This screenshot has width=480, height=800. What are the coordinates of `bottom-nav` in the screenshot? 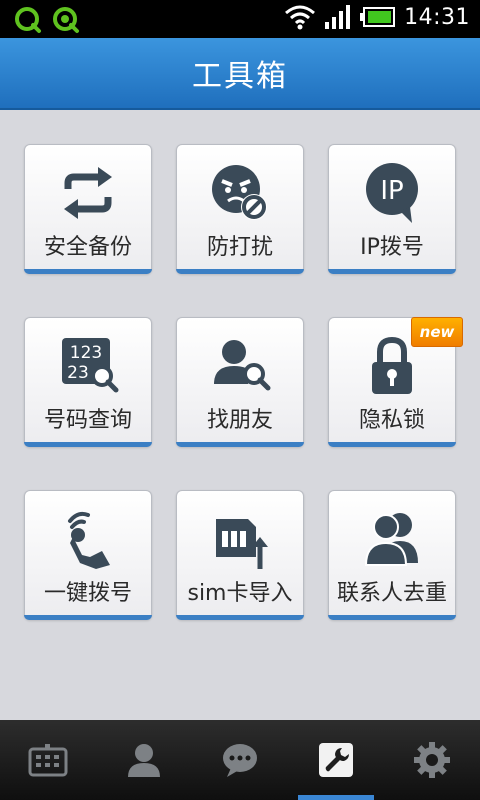 It's located at (240, 760).